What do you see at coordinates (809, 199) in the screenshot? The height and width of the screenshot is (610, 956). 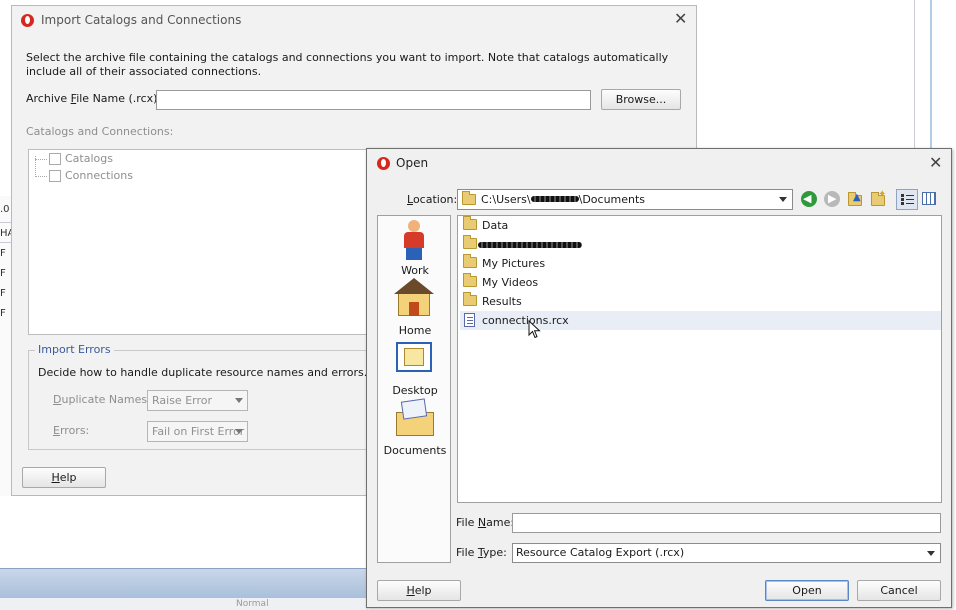 I see `back-arrow-icon: ◀` at bounding box center [809, 199].